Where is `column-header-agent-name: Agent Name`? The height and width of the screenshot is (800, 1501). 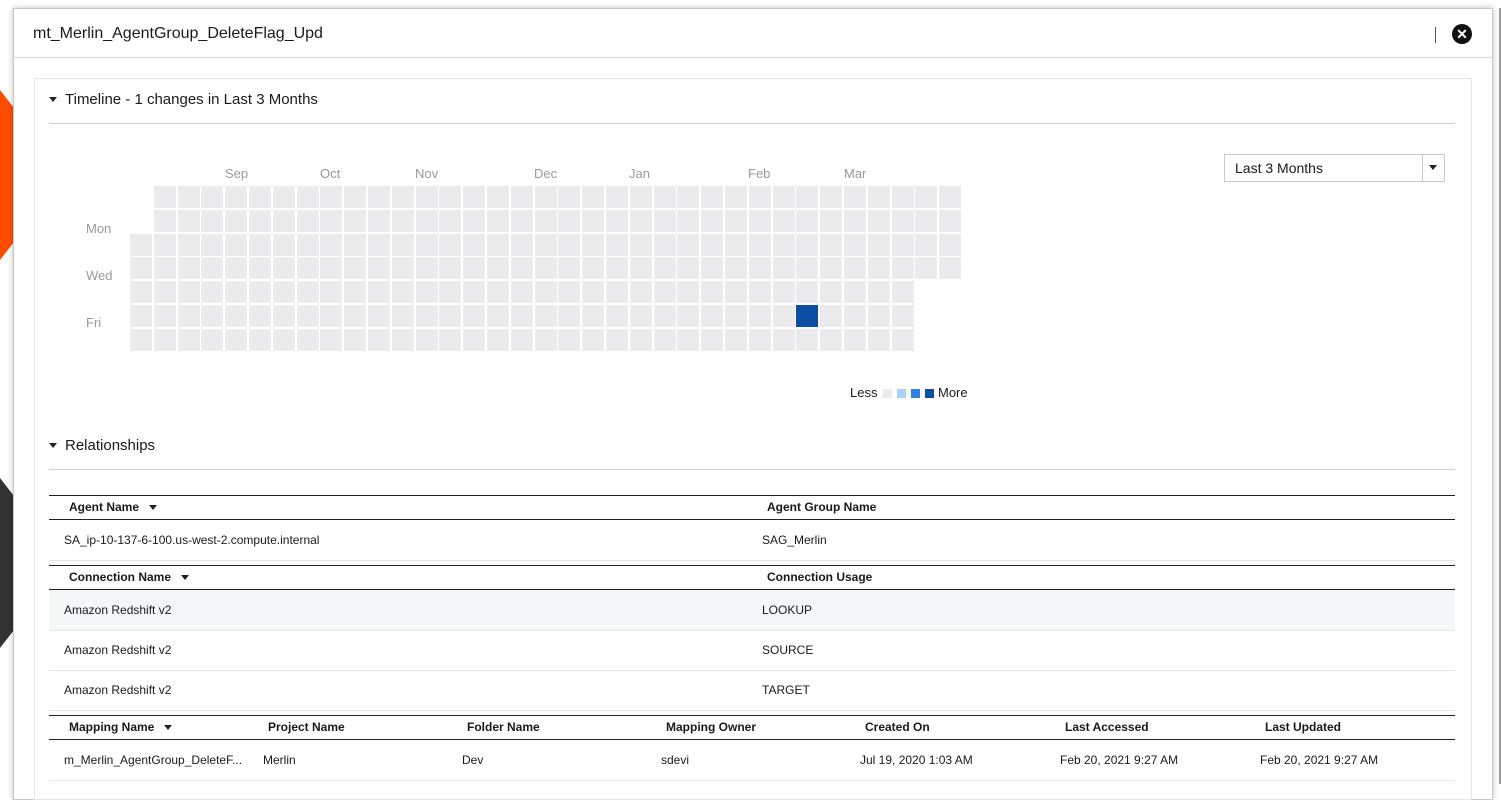 column-header-agent-name: Agent Name is located at coordinates (113, 507).